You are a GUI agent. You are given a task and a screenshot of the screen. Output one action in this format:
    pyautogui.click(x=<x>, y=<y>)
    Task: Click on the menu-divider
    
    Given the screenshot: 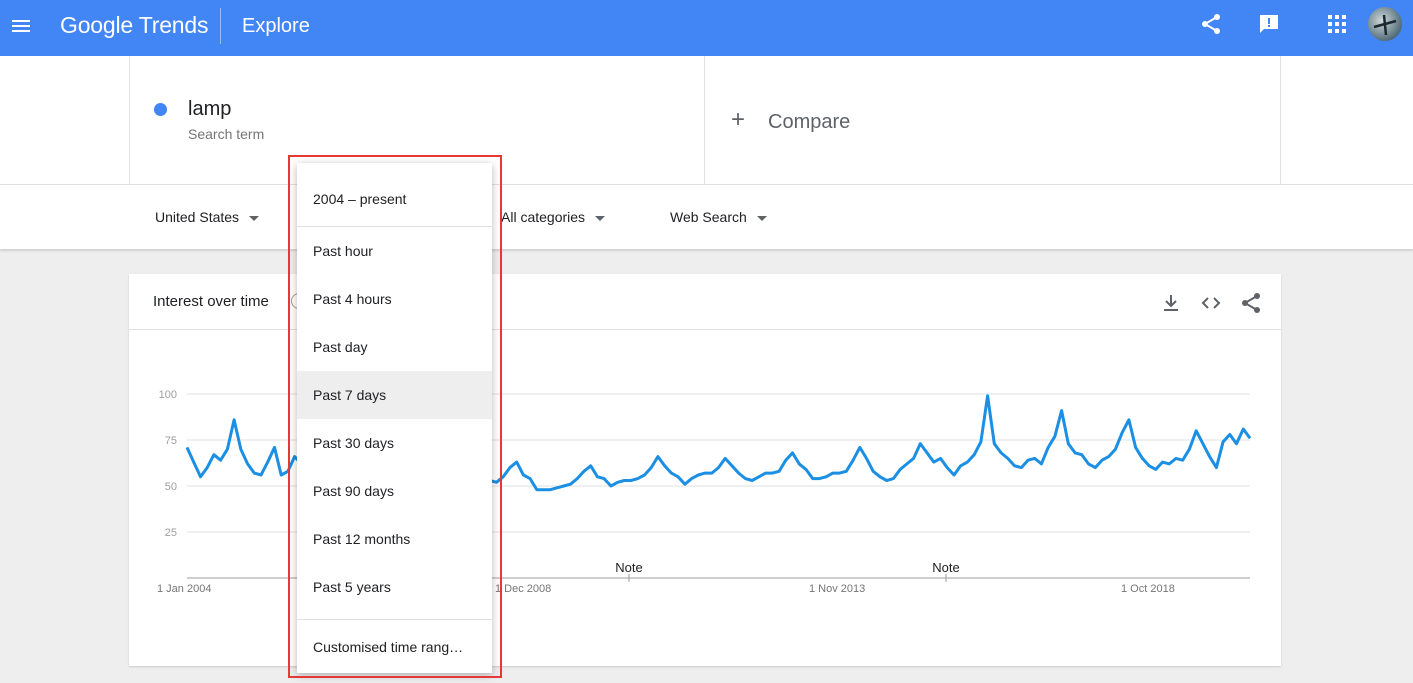 What is the action you would take?
    pyautogui.click(x=394, y=619)
    